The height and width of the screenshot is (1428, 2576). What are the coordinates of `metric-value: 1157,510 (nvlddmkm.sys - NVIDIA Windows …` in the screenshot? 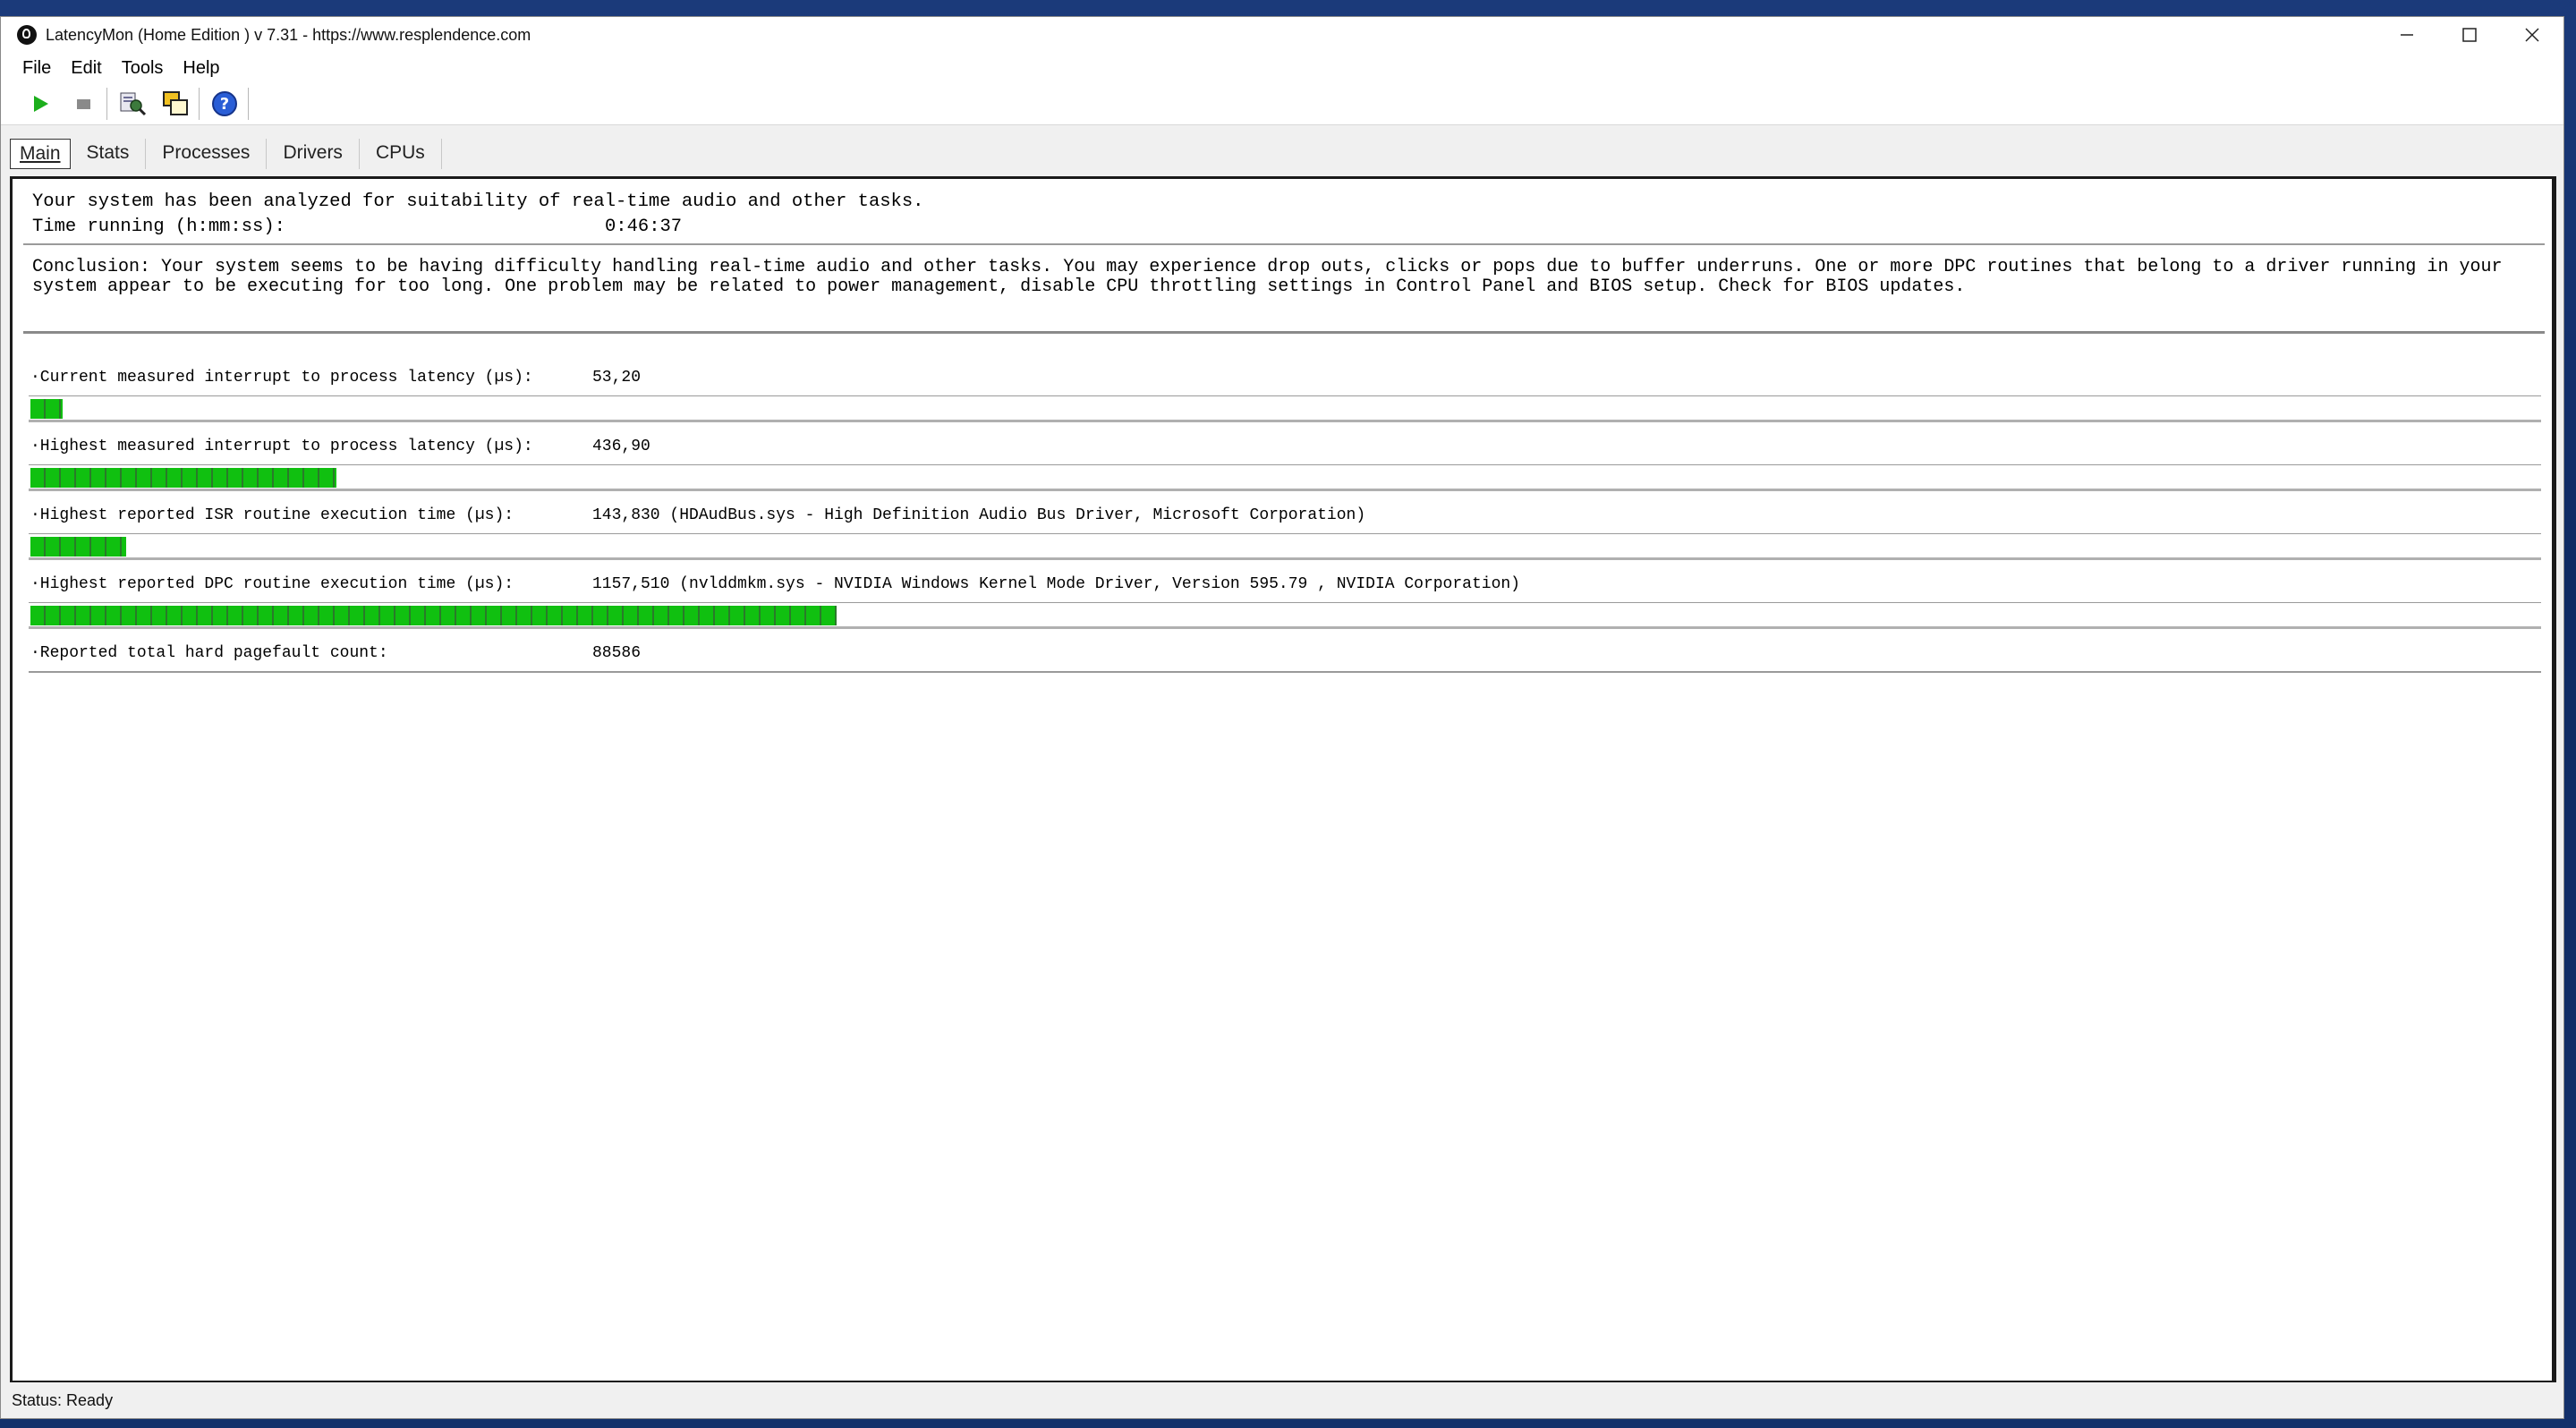 It's located at (1056, 584).